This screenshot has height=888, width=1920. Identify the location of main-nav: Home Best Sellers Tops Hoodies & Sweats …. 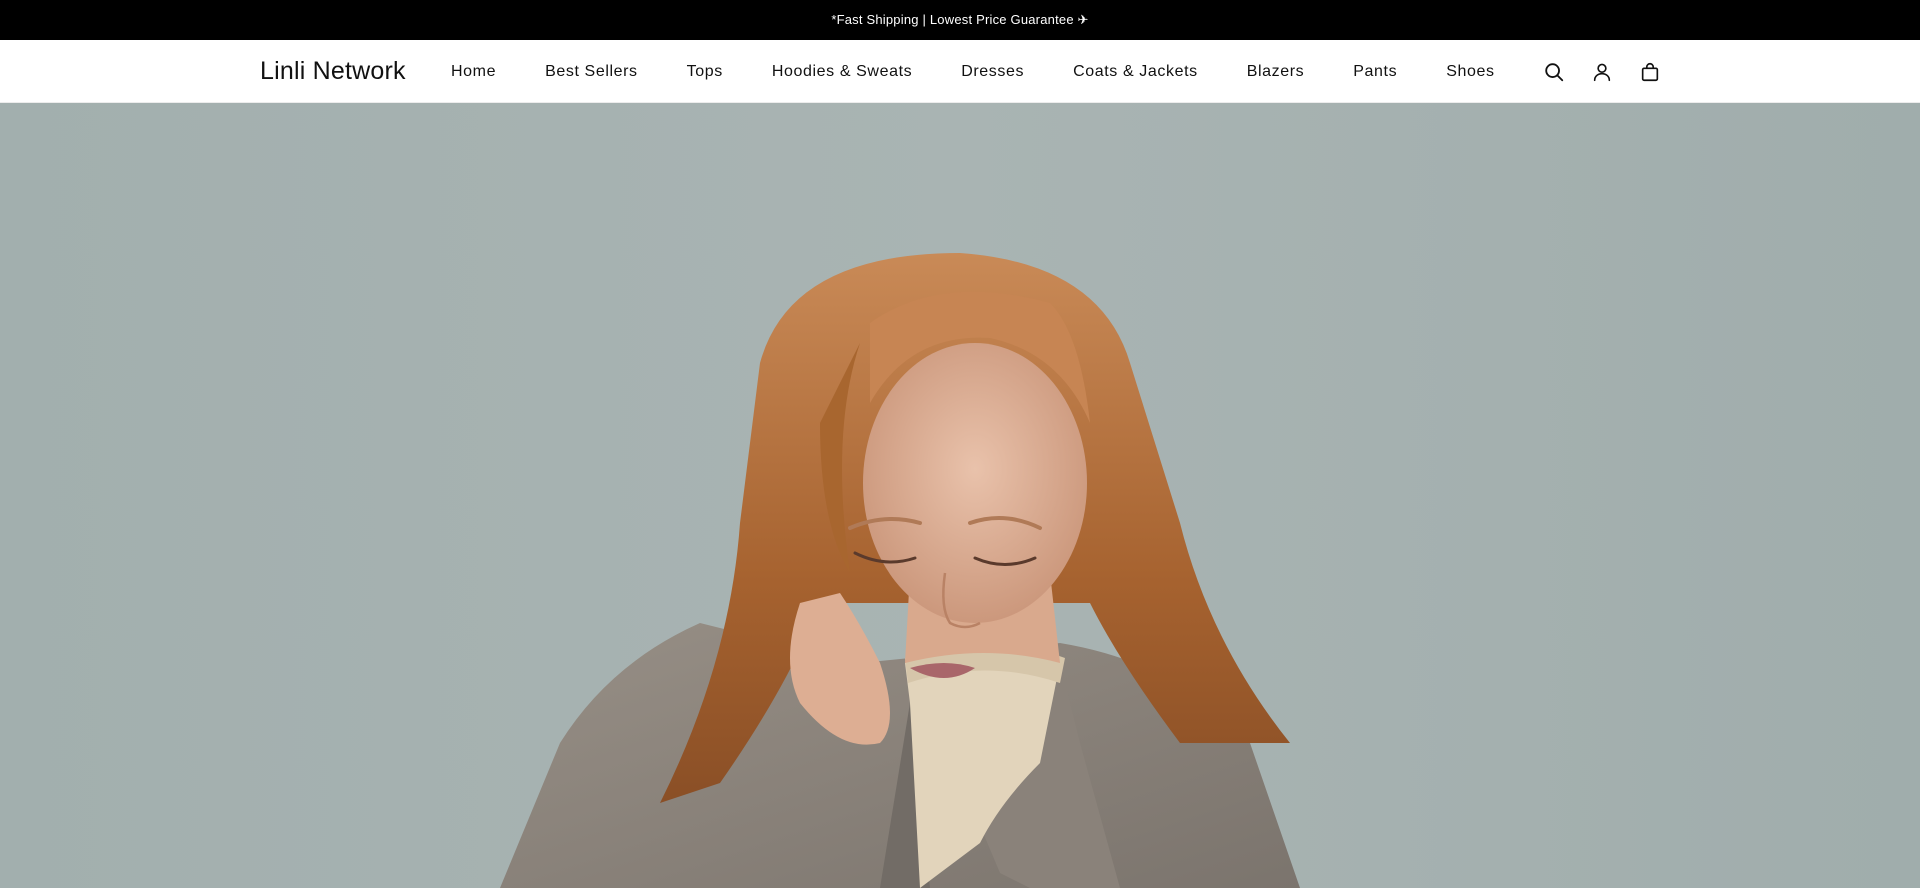
(973, 71).